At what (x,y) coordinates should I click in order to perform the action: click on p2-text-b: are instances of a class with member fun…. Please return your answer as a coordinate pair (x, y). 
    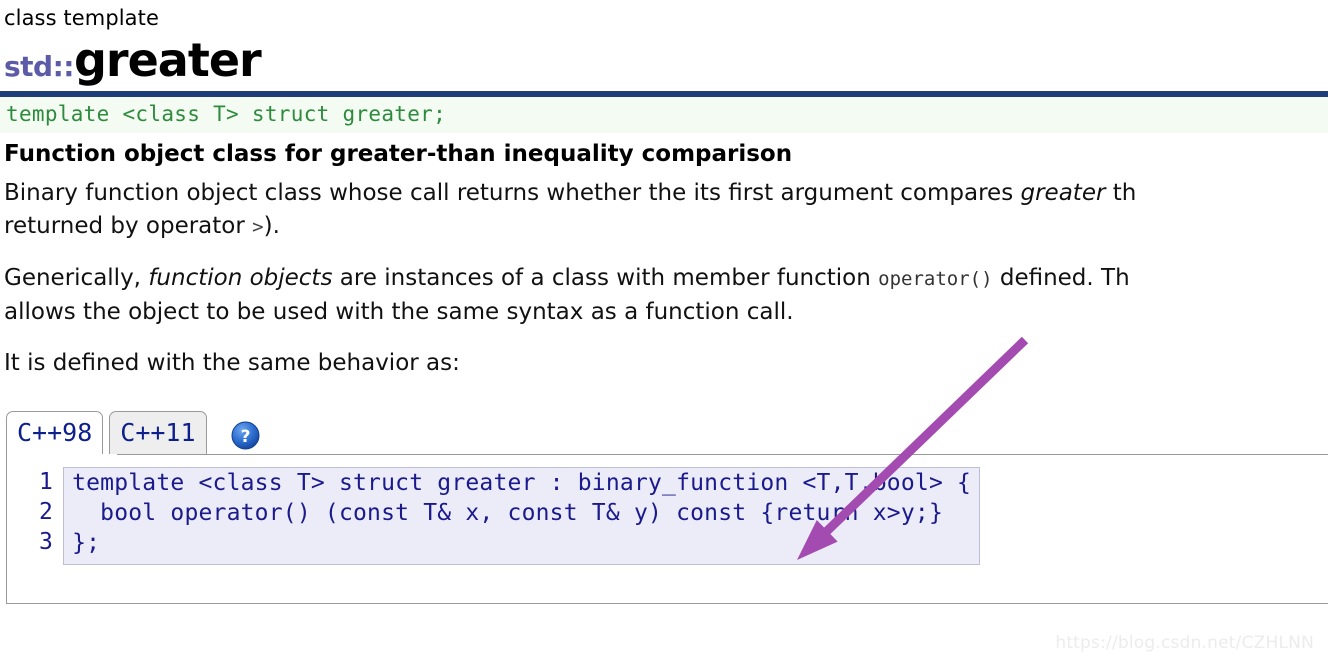
    Looking at the image, I should click on (605, 278).